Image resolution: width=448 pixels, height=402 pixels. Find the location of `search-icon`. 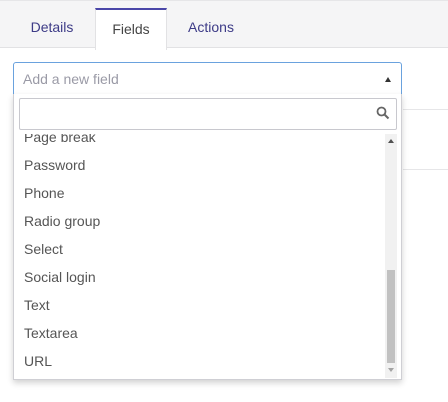

search-icon is located at coordinates (383, 113).